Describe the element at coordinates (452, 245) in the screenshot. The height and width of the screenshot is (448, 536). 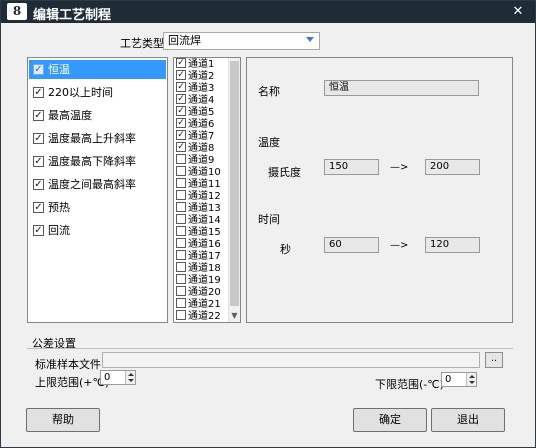
I see `time-to-field: 120` at that location.